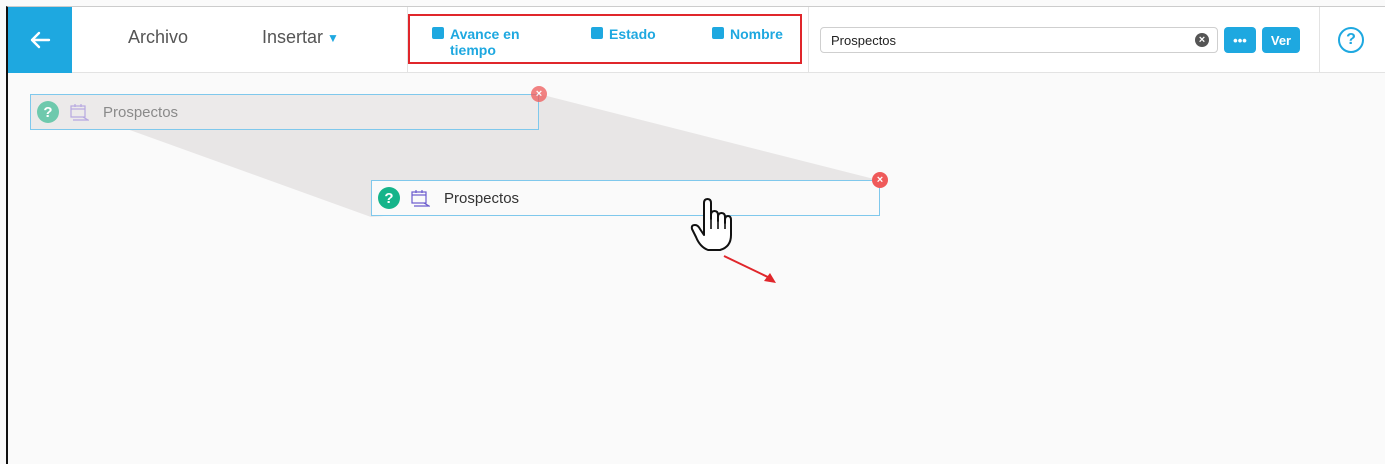 The image size is (1385, 464). What do you see at coordinates (625, 198) in the screenshot?
I see `prospectos-card: ? Prospectos` at bounding box center [625, 198].